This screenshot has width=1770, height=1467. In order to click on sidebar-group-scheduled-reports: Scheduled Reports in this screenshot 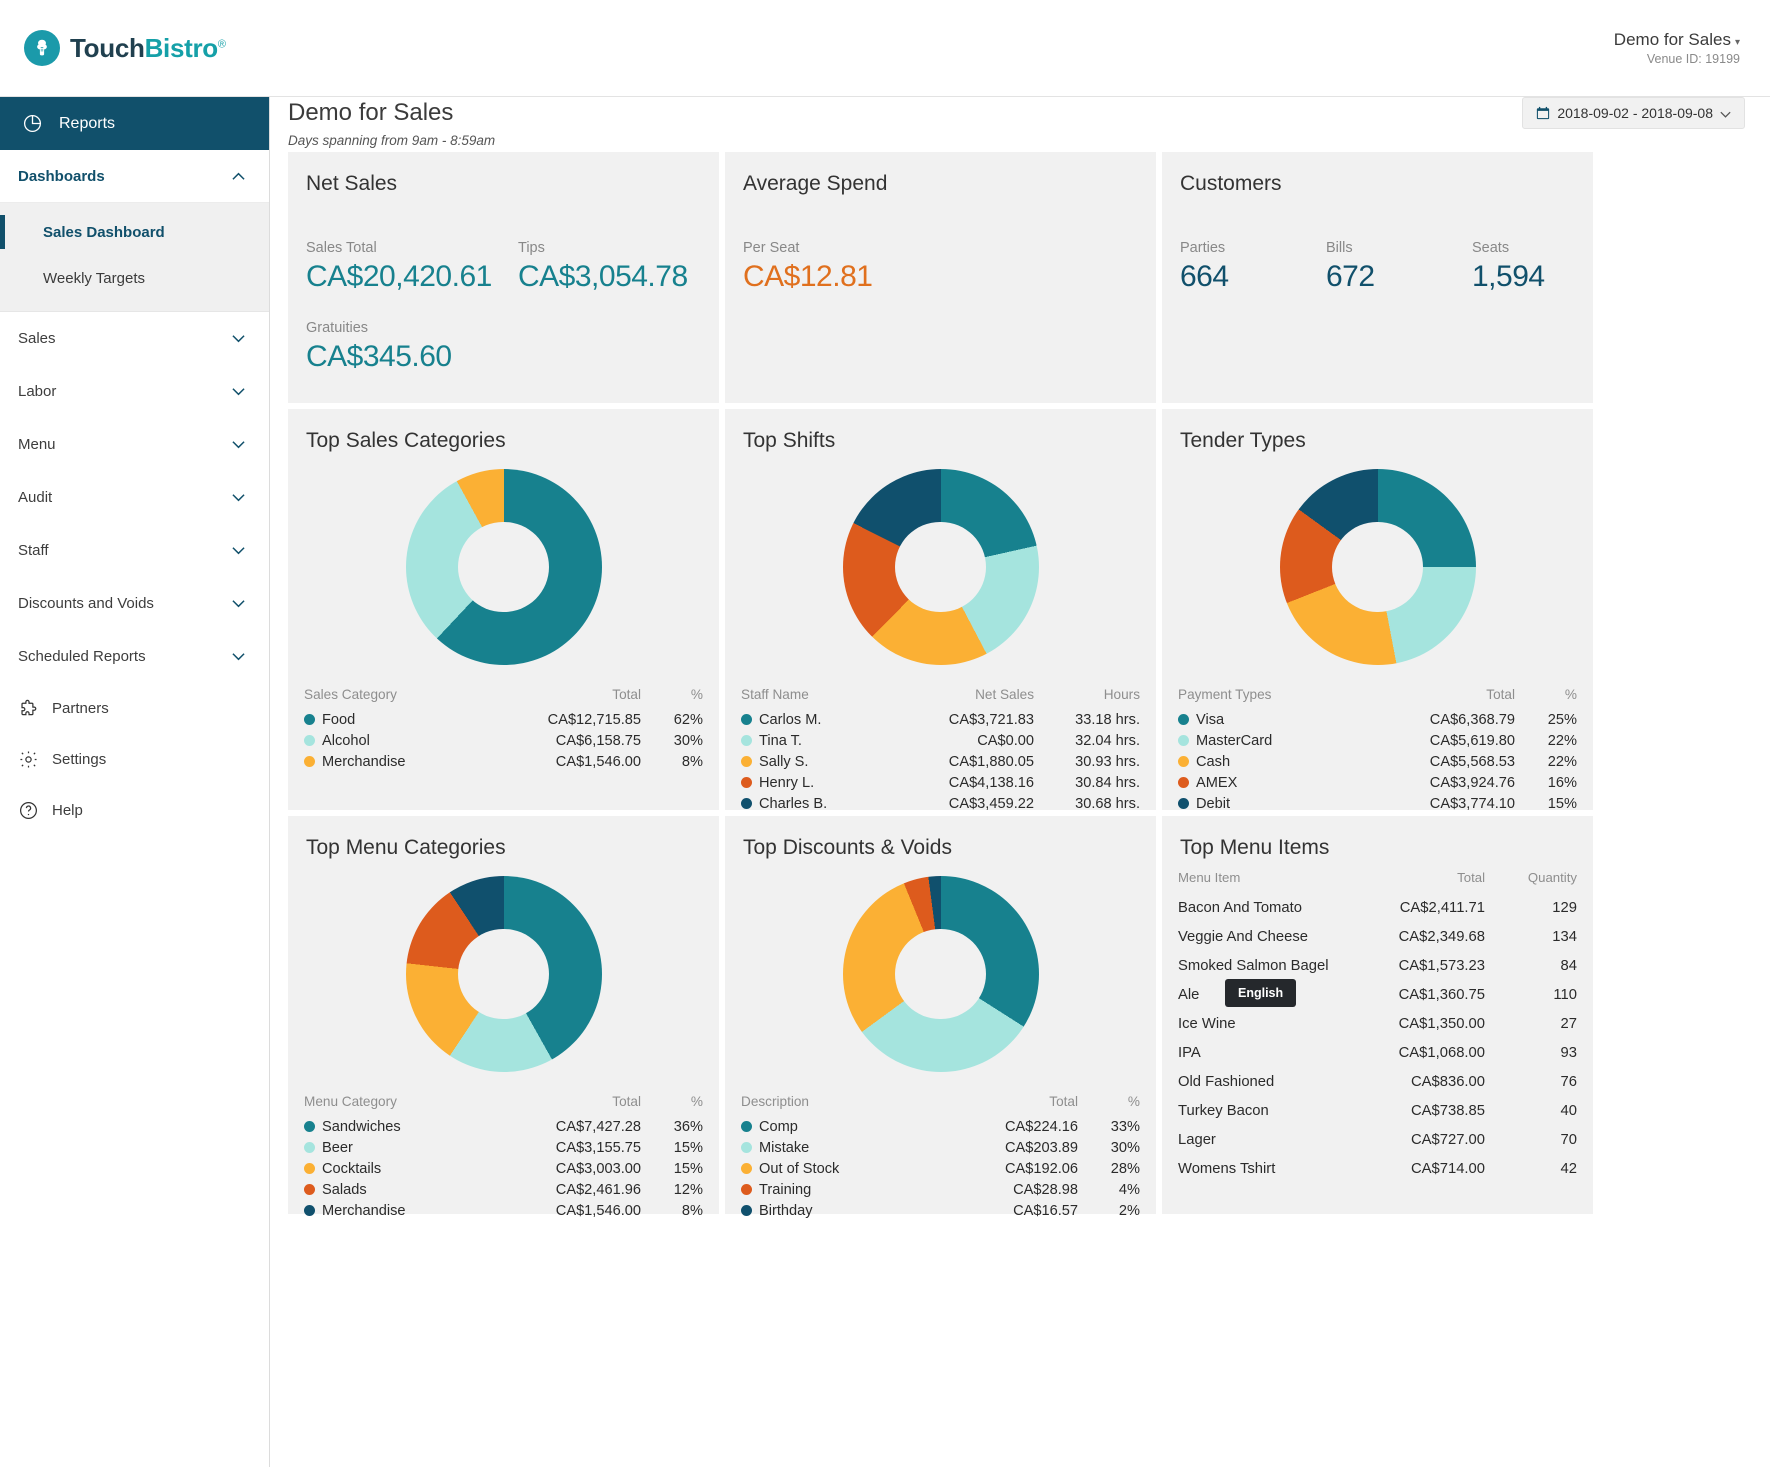, I will do `click(134, 656)`.